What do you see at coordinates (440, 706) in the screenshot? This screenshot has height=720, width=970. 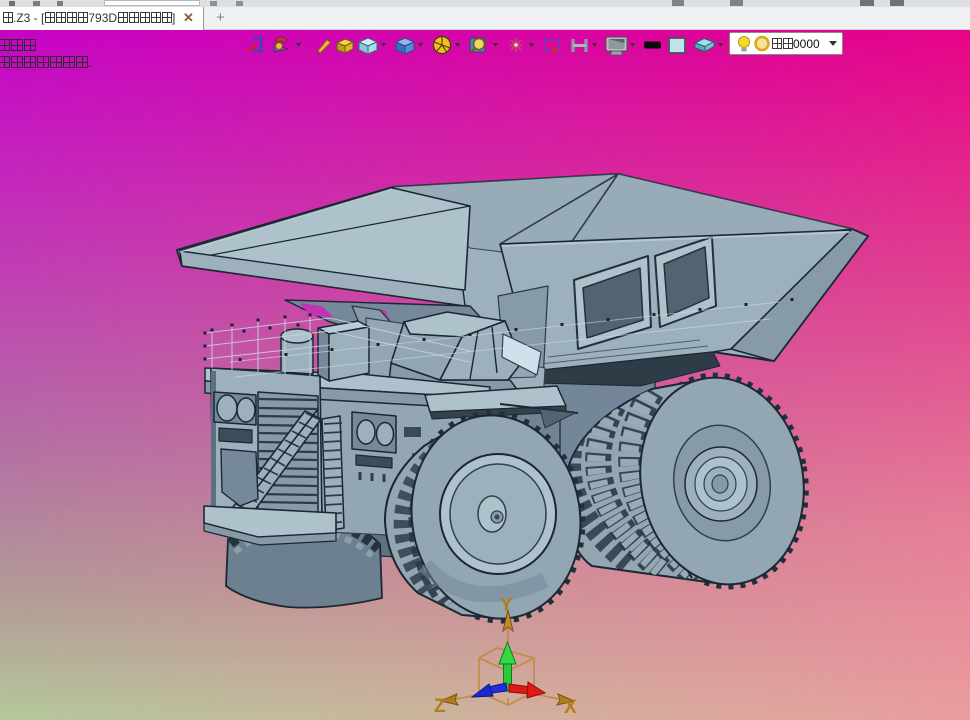 I see `svg-text: Z` at bounding box center [440, 706].